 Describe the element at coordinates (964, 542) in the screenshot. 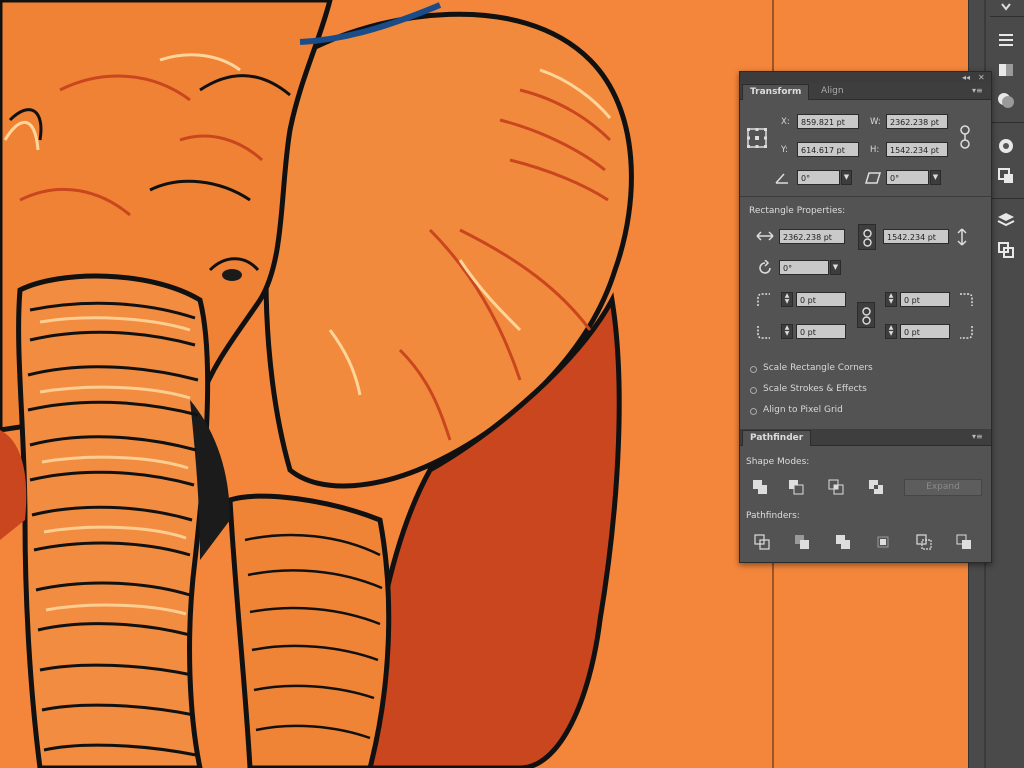

I see `minus-back-icon` at that location.